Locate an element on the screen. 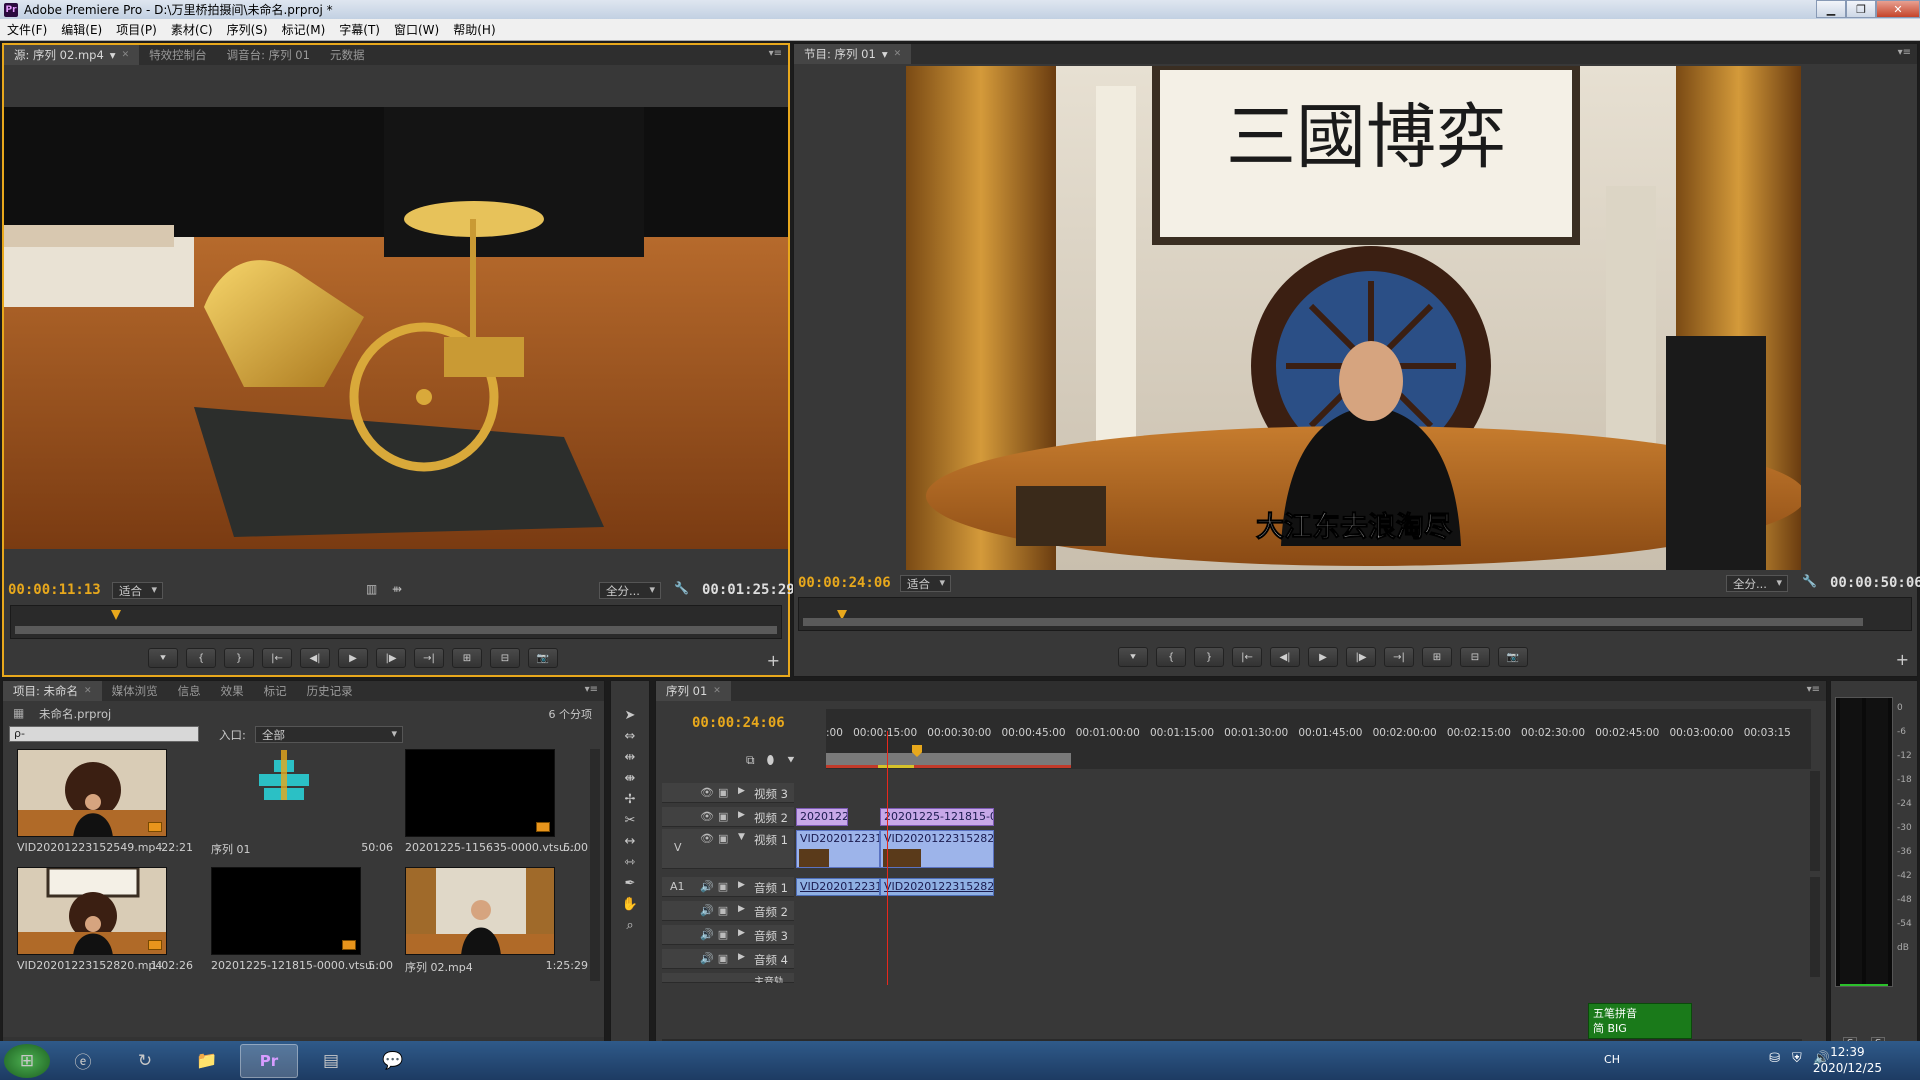 The width and height of the screenshot is (1920, 1080). clock: 12:39 2020/12/25 is located at coordinates (1847, 1060).